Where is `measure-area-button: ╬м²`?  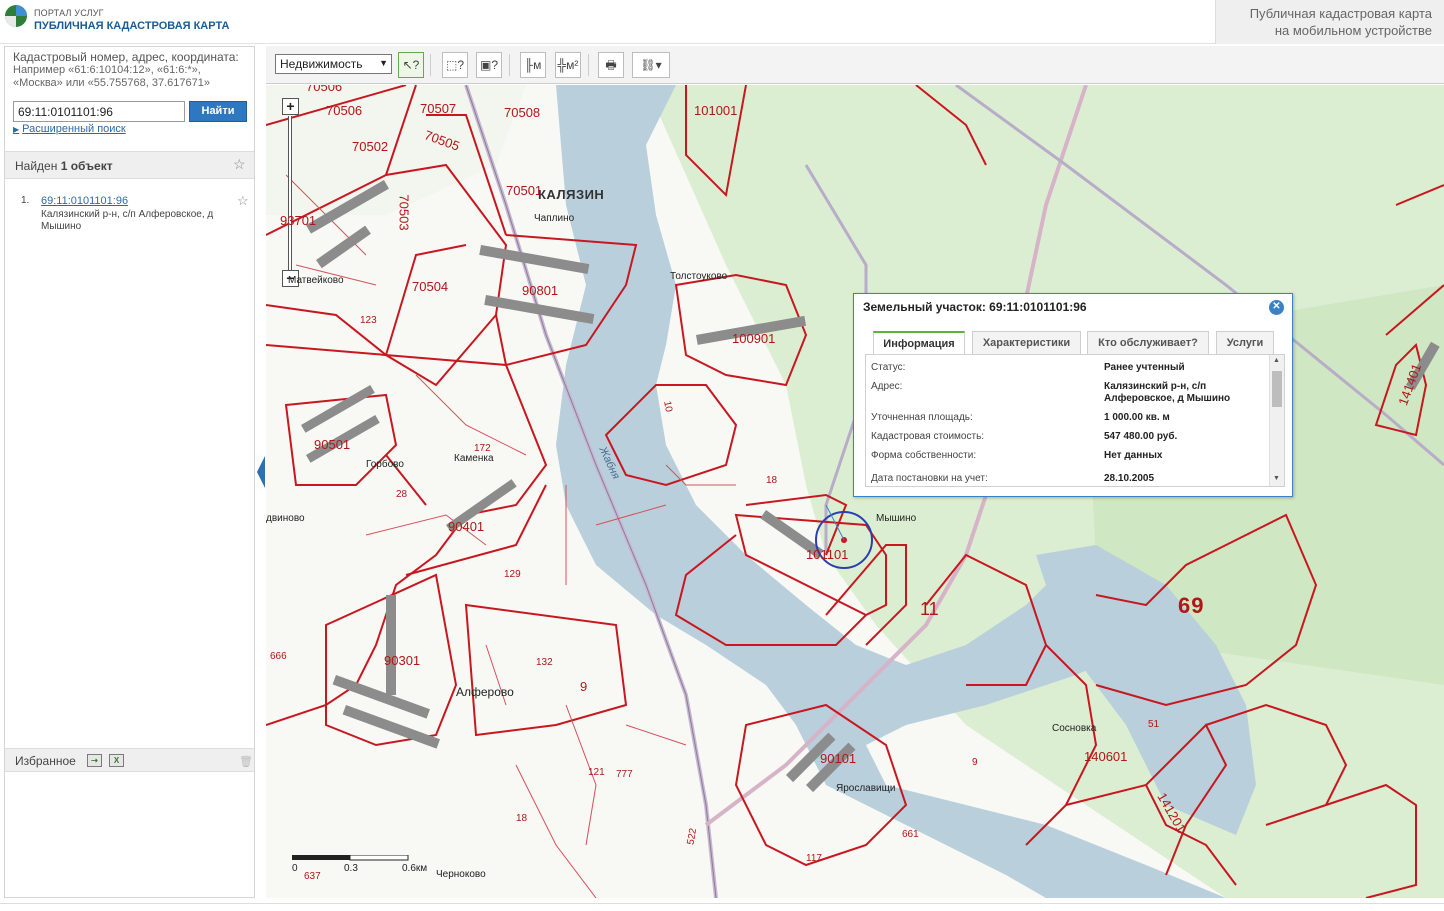
measure-area-button: ╬м² is located at coordinates (568, 65).